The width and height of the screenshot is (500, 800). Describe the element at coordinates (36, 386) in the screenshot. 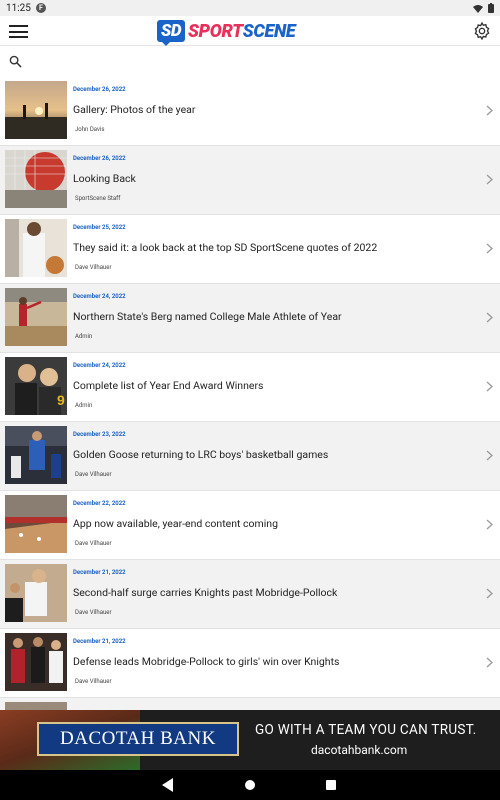

I see `article-thumbnail: 9` at that location.